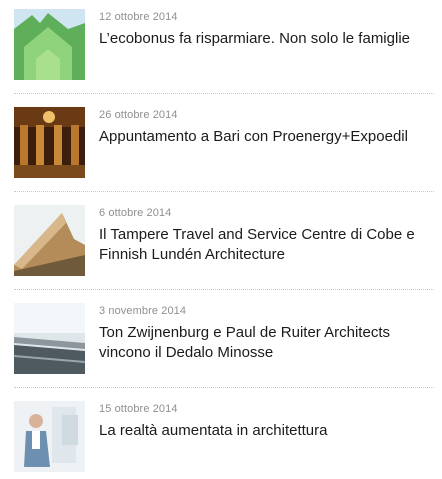 Image resolution: width=442 pixels, height=479 pixels. I want to click on news-date: 6 ottobre 2014, so click(135, 213).